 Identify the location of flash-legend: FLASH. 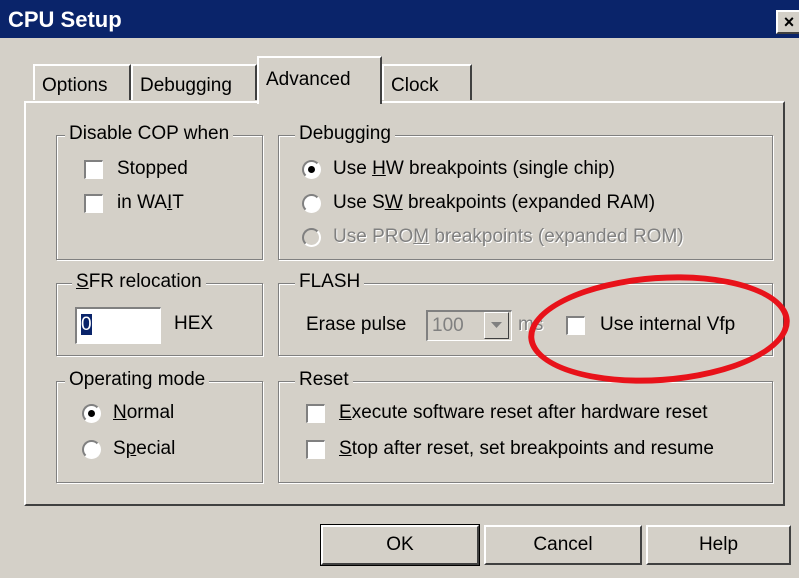
(330, 282).